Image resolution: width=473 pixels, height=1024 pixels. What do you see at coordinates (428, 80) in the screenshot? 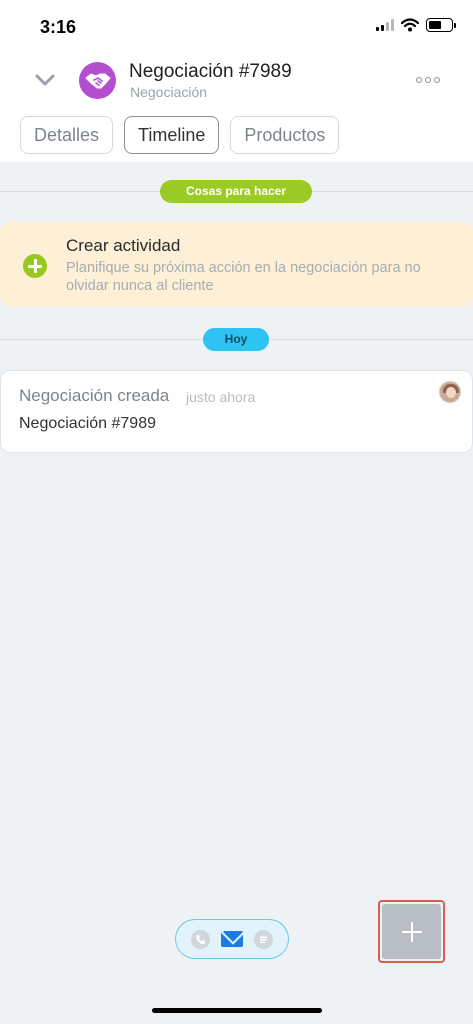
I see `more-dots-icon` at bounding box center [428, 80].